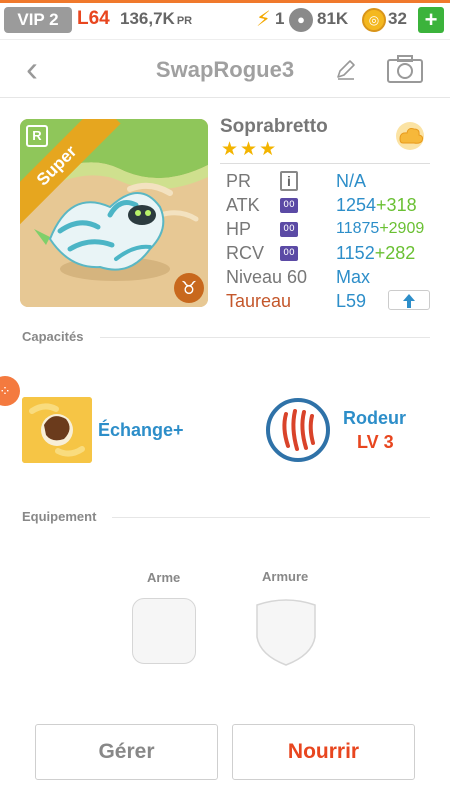 The height and width of the screenshot is (800, 450). Describe the element at coordinates (286, 632) in the screenshot. I see `armor-slot-shield-icon` at that location.